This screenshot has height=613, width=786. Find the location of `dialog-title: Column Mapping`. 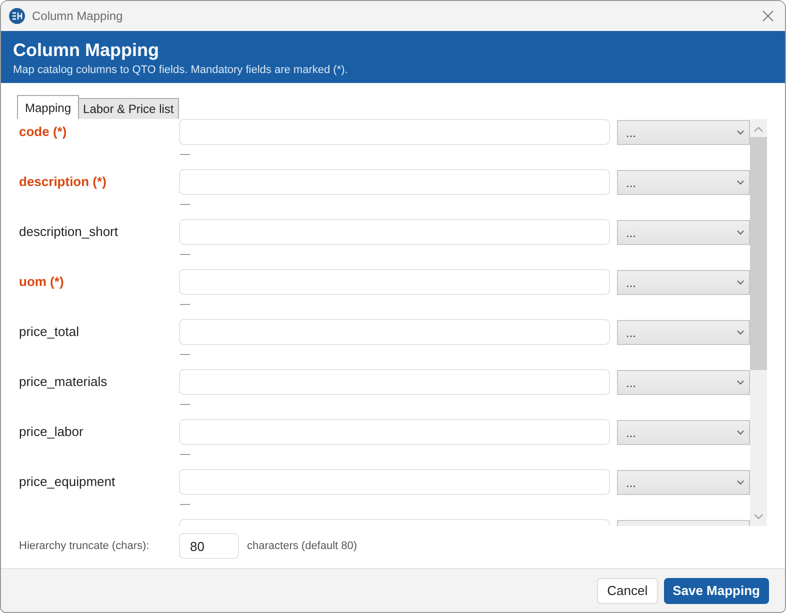

dialog-title: Column Mapping is located at coordinates (86, 50).